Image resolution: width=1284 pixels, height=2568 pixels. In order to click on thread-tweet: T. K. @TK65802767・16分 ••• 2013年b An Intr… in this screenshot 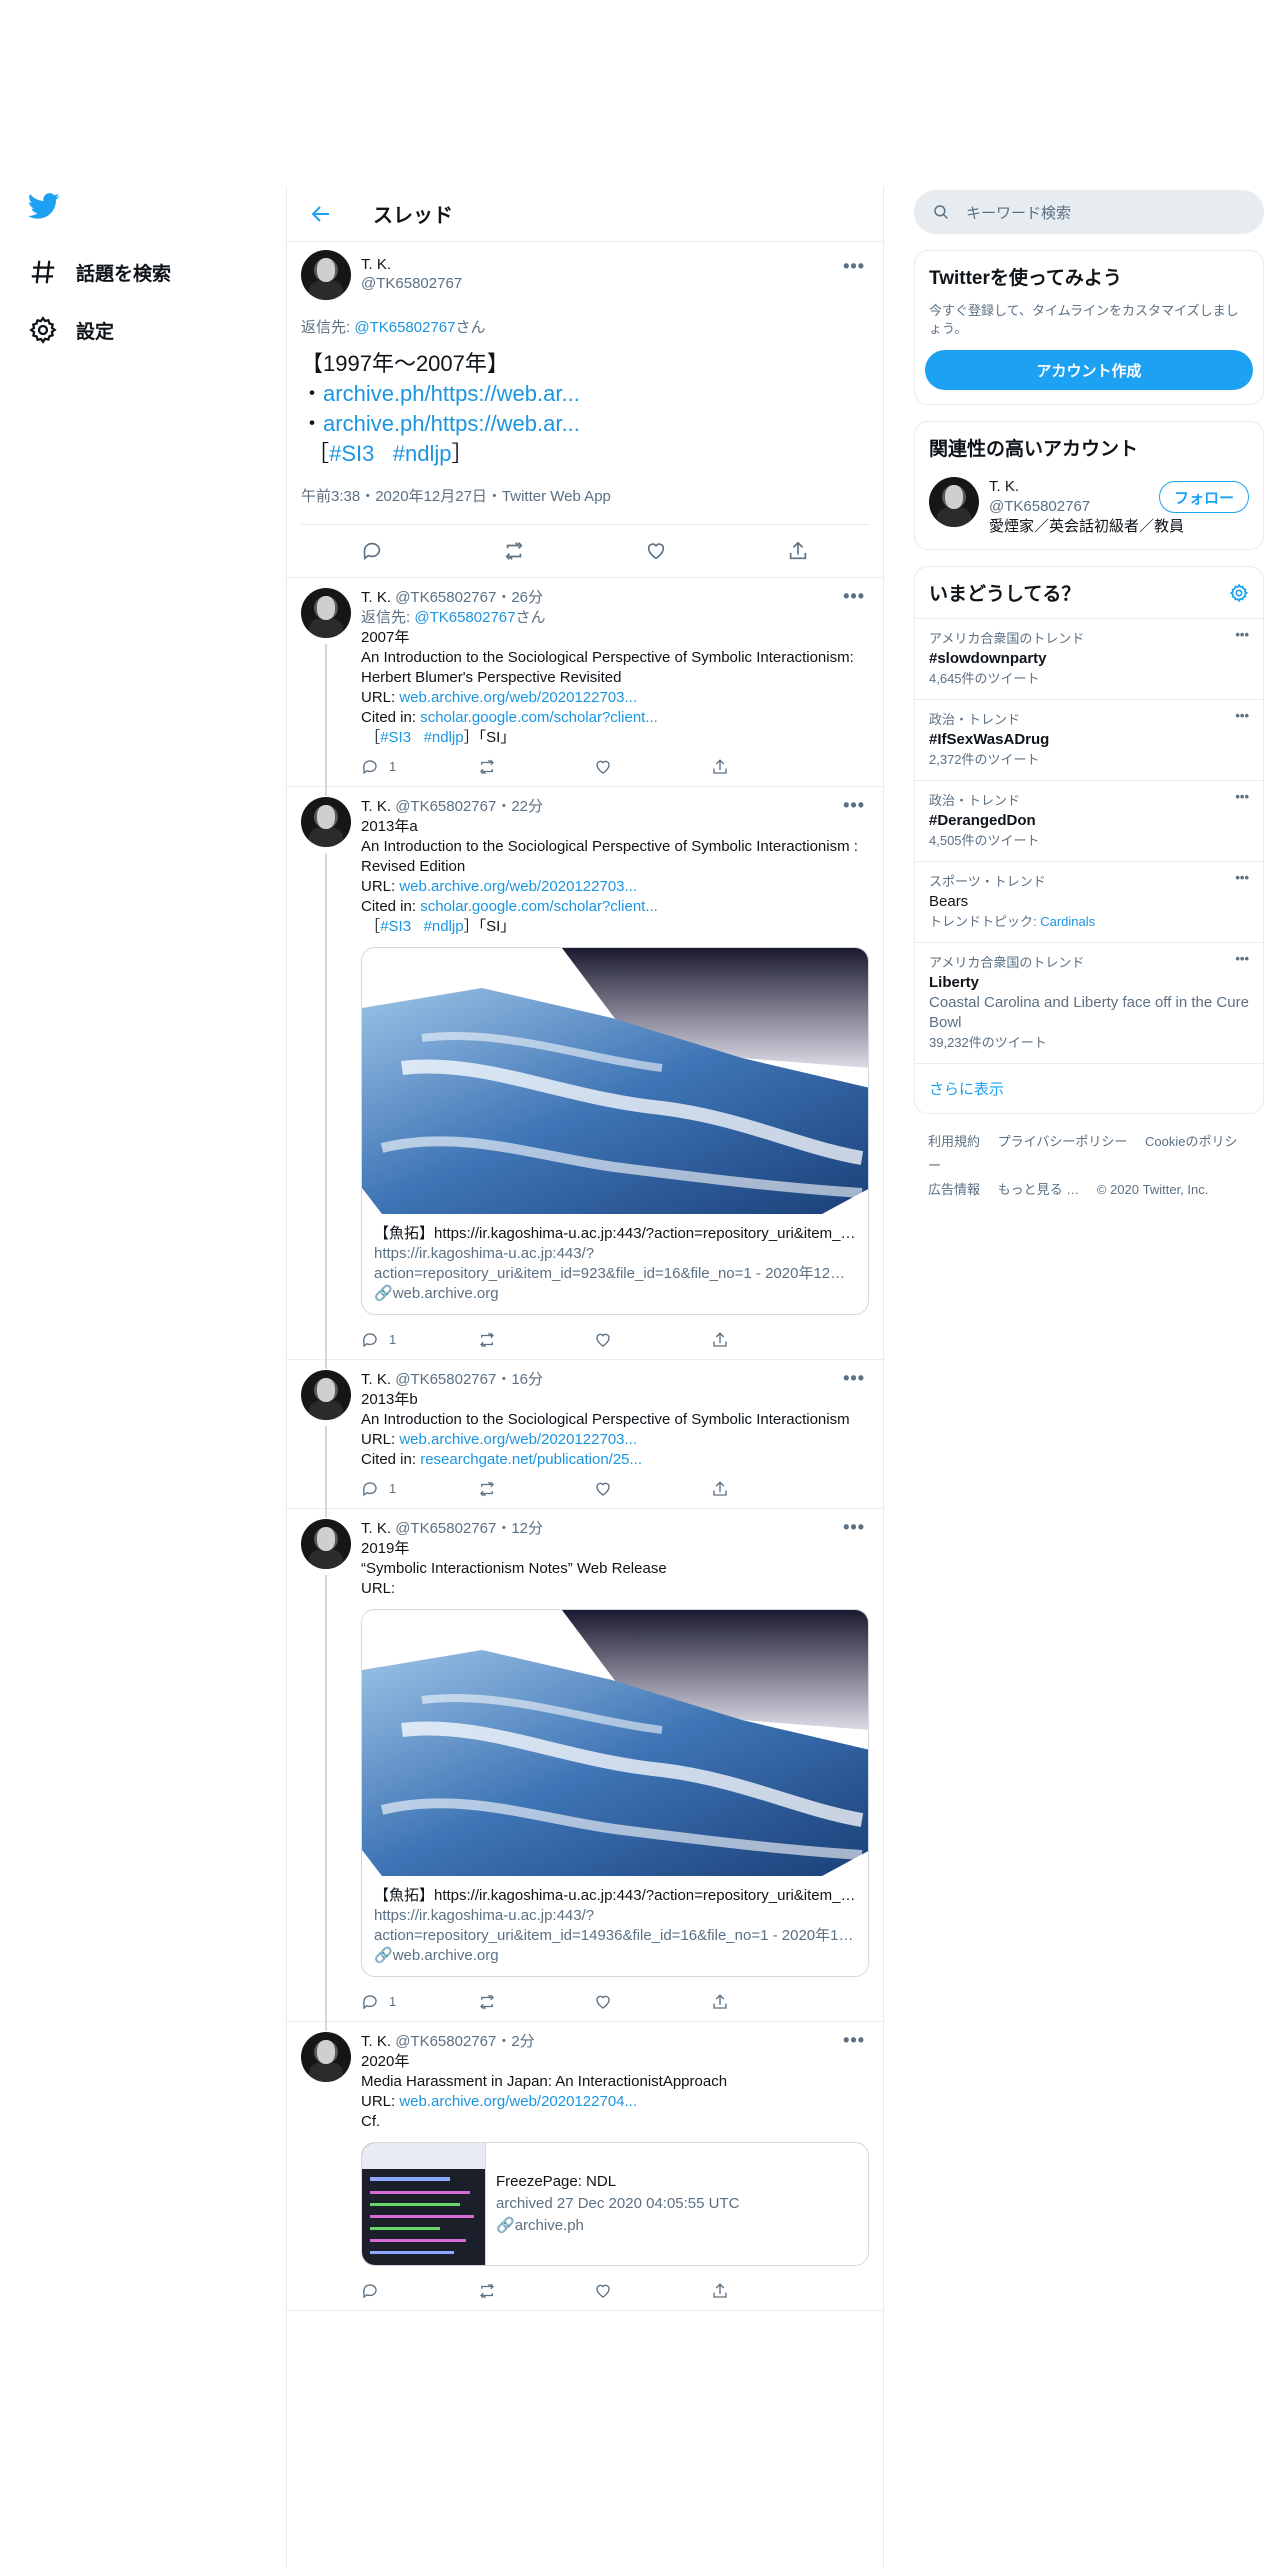, I will do `click(585, 1439)`.